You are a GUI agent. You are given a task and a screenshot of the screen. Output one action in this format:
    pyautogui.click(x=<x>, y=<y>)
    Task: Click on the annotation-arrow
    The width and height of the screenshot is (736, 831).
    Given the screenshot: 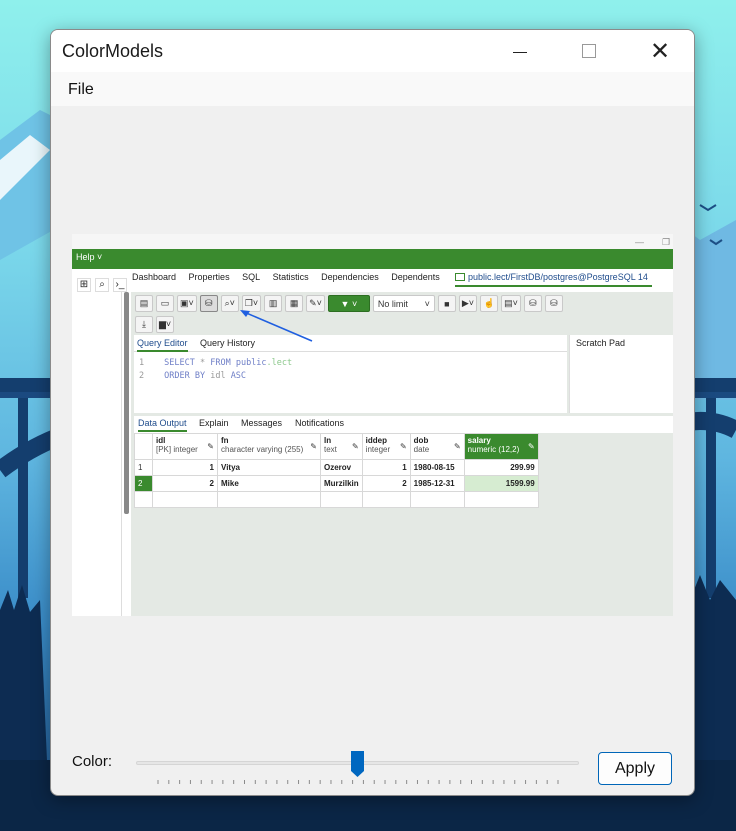 What is the action you would take?
    pyautogui.click(x=276, y=326)
    